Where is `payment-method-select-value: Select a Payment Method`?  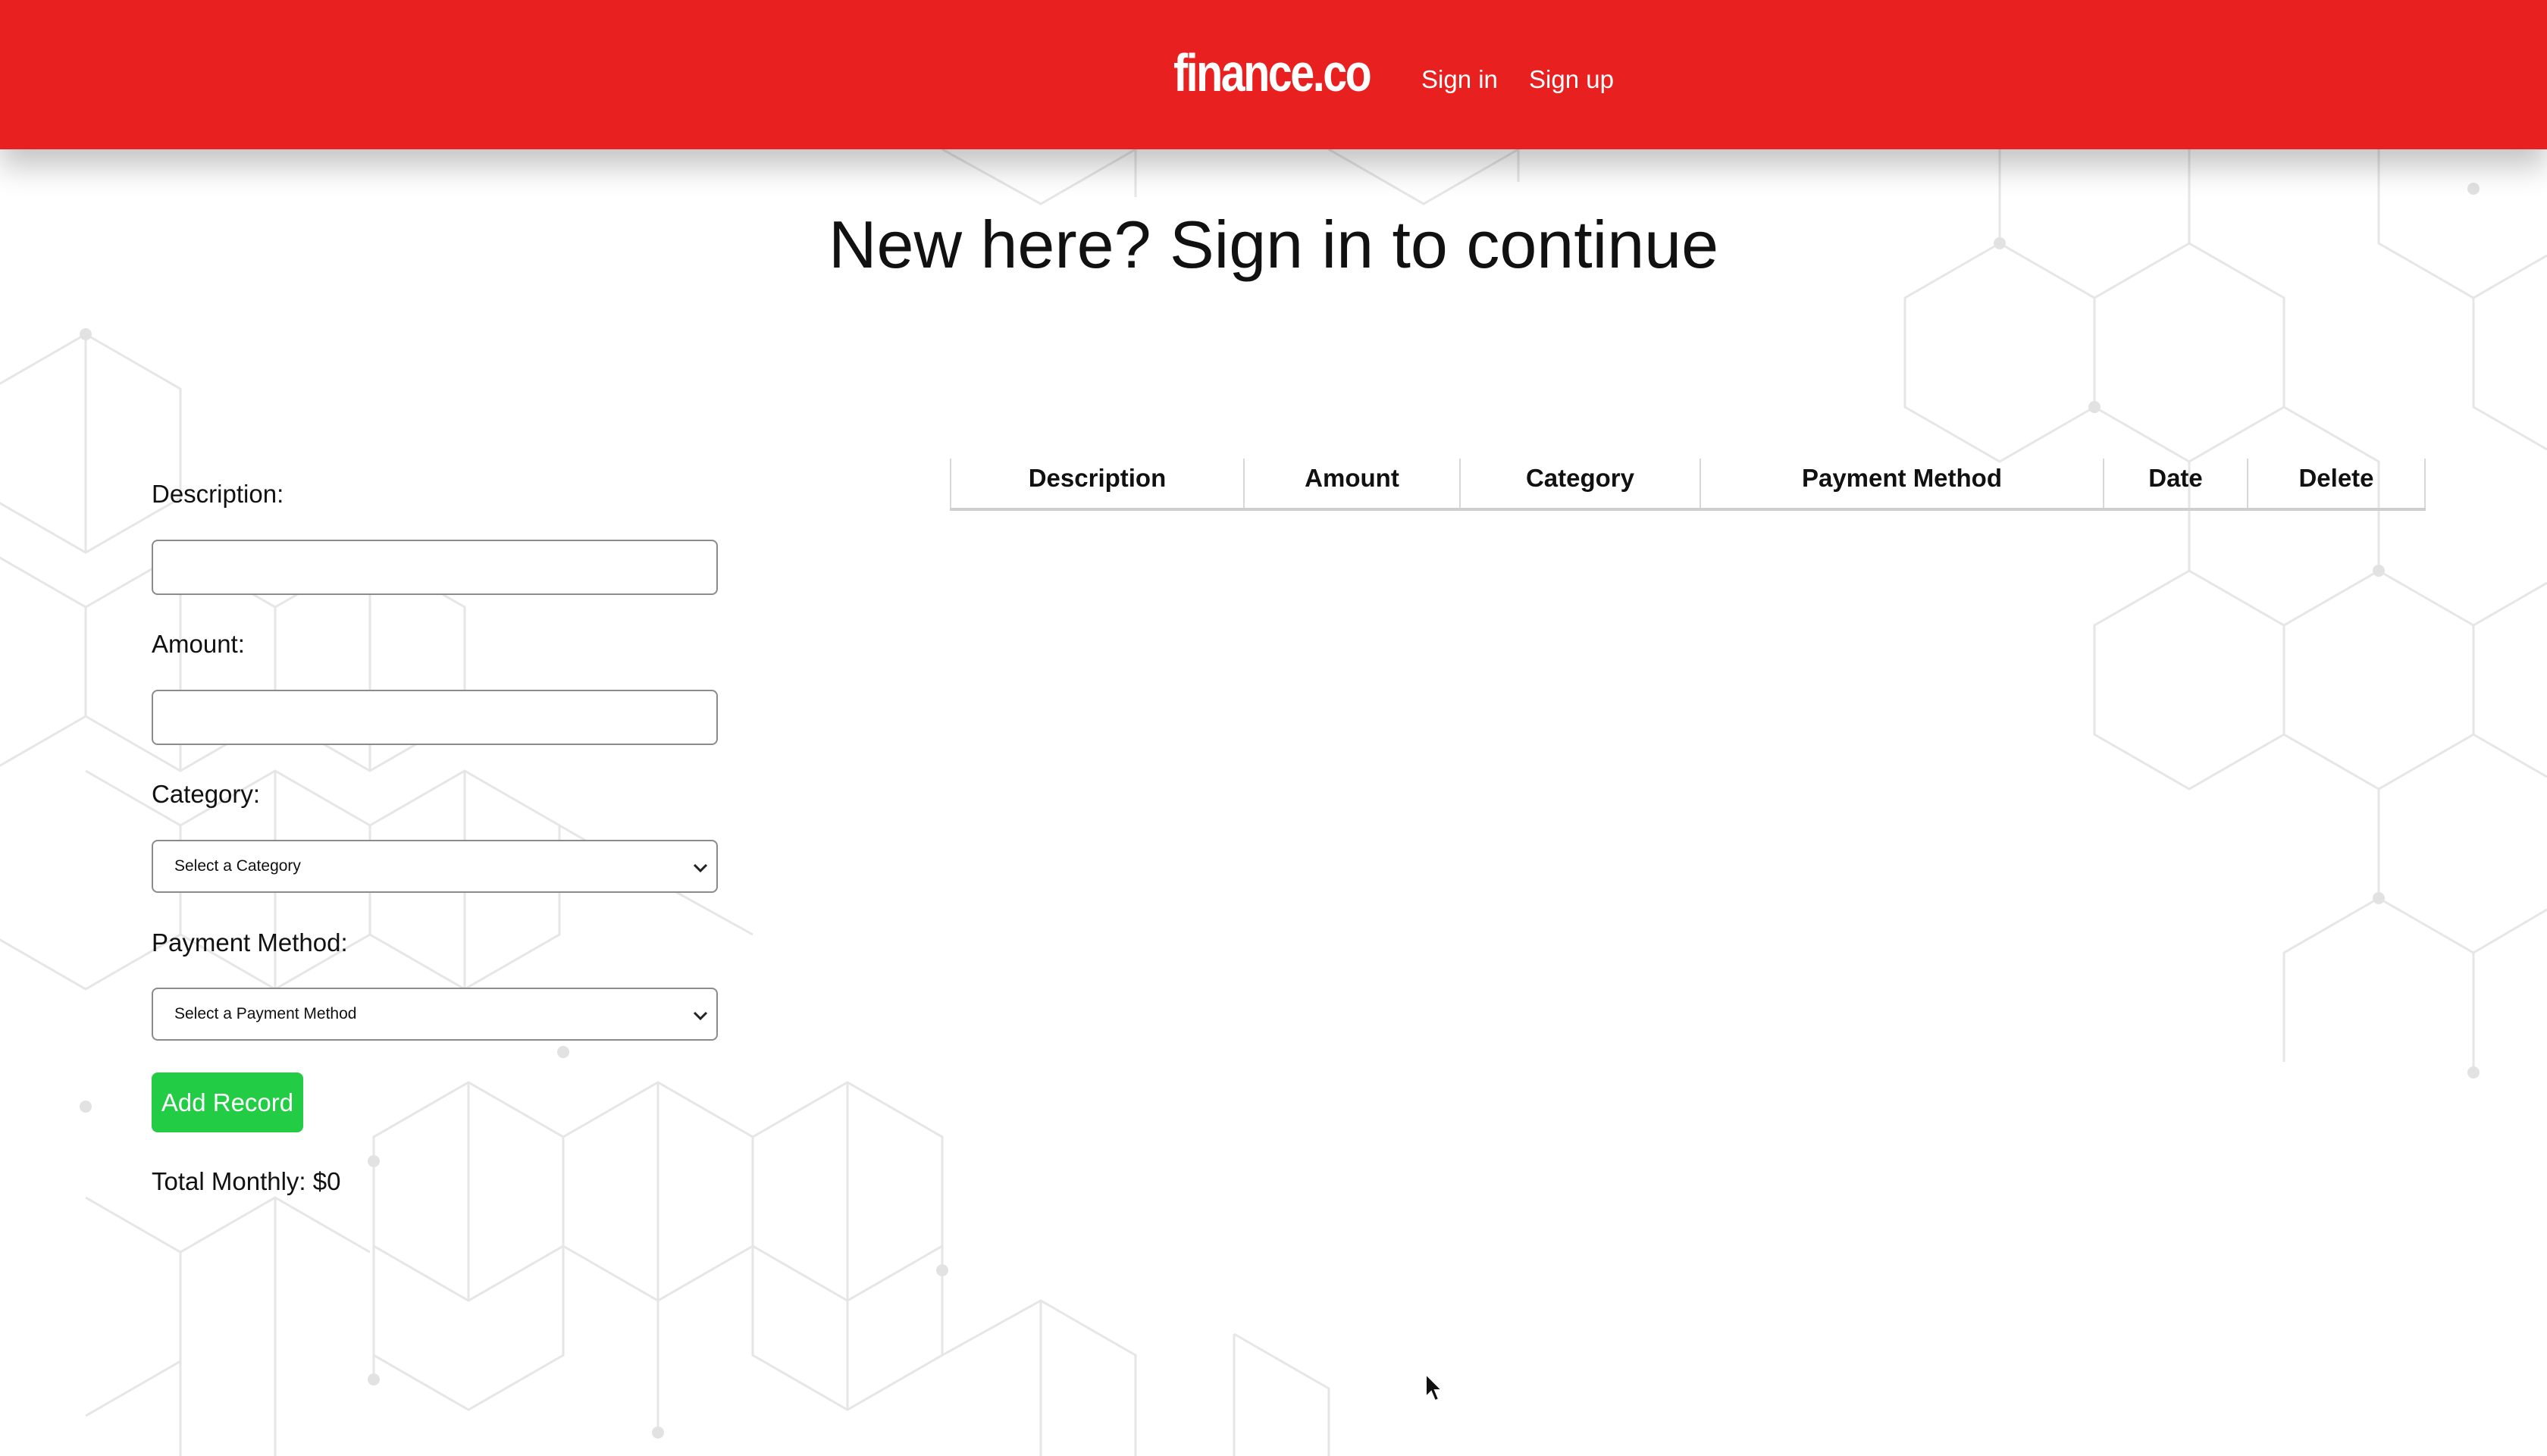 payment-method-select-value: Select a Payment Method is located at coordinates (265, 1013).